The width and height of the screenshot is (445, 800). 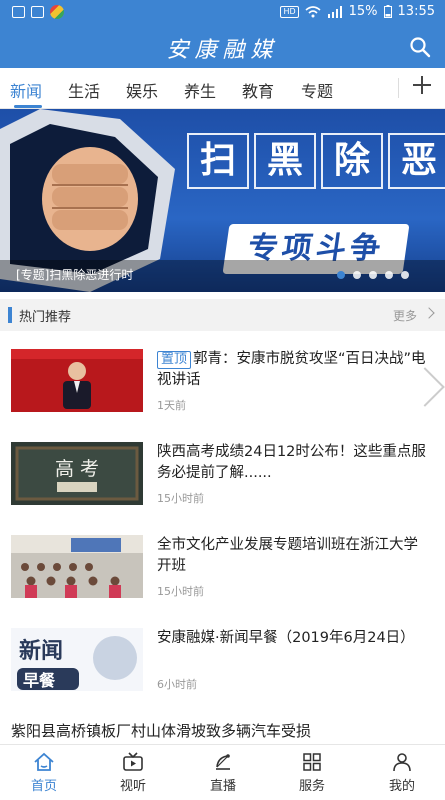 What do you see at coordinates (258, 90) in the screenshot?
I see `tab-education: 教育` at bounding box center [258, 90].